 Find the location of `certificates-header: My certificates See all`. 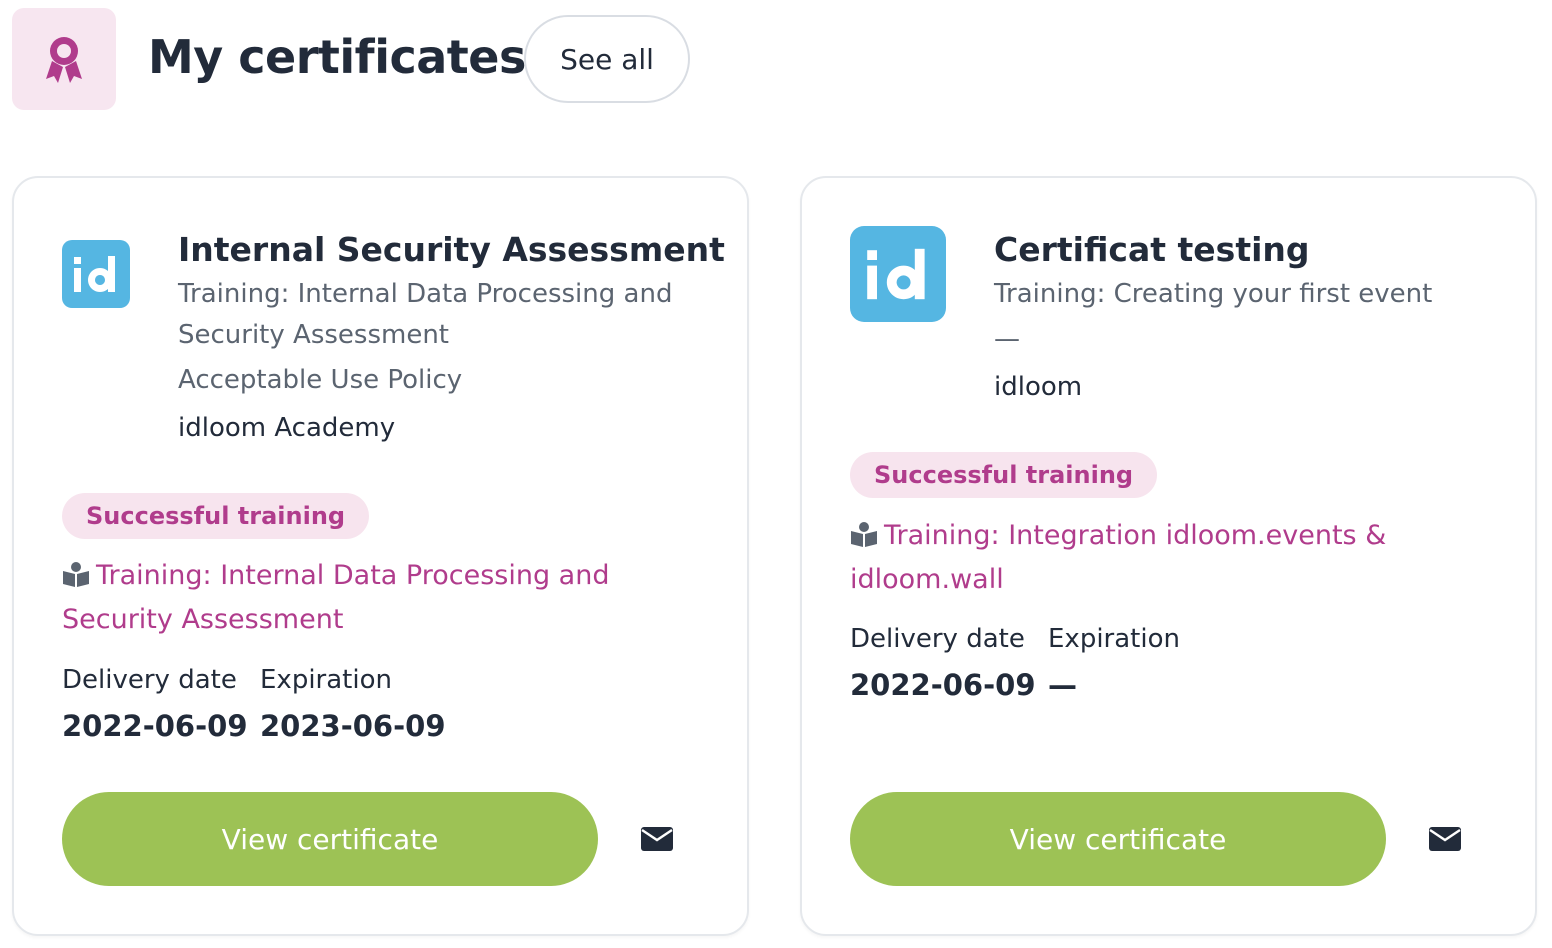

certificates-header: My certificates See all is located at coordinates (362, 59).